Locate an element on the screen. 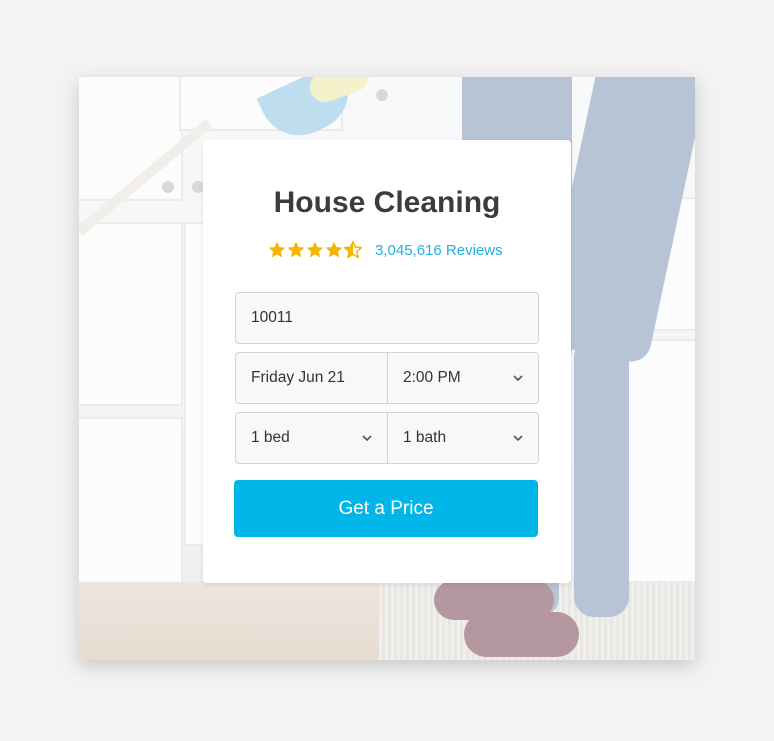  bathrooms-value: 1 bath is located at coordinates (425, 437).